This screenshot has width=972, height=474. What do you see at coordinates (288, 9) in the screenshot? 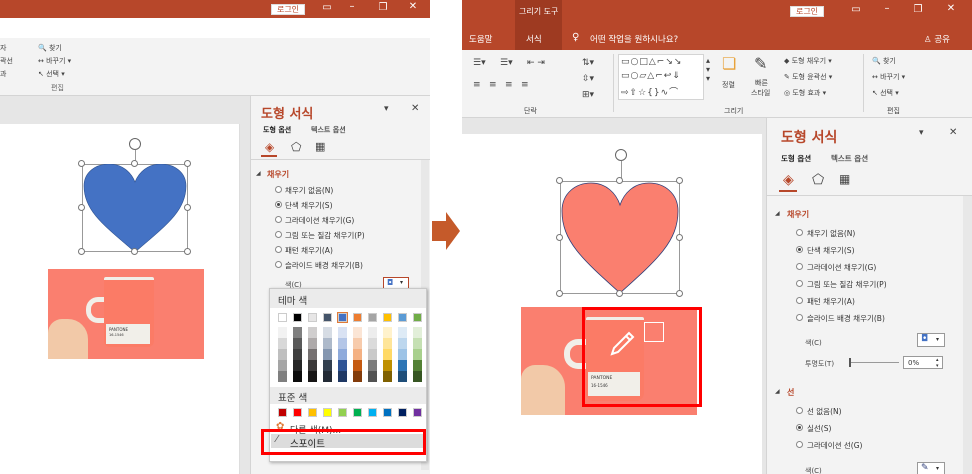
I see `login-button: 로그인` at bounding box center [288, 9].